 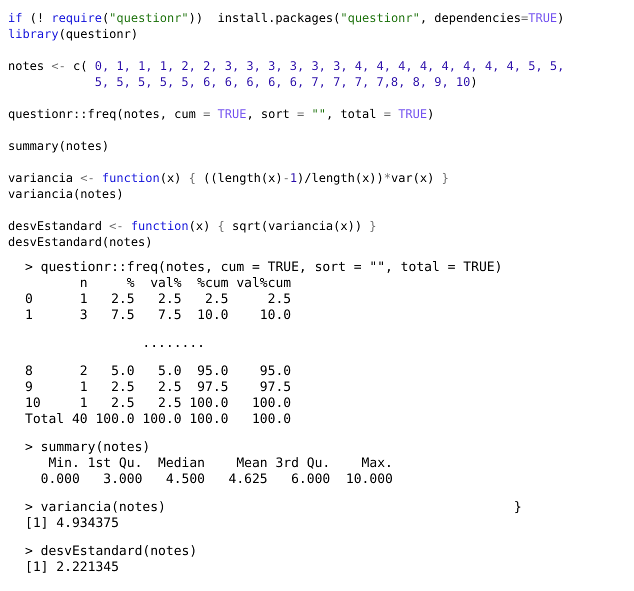 What do you see at coordinates (80, 242) in the screenshot?
I see `code-line: desvEstandard(notes)` at bounding box center [80, 242].